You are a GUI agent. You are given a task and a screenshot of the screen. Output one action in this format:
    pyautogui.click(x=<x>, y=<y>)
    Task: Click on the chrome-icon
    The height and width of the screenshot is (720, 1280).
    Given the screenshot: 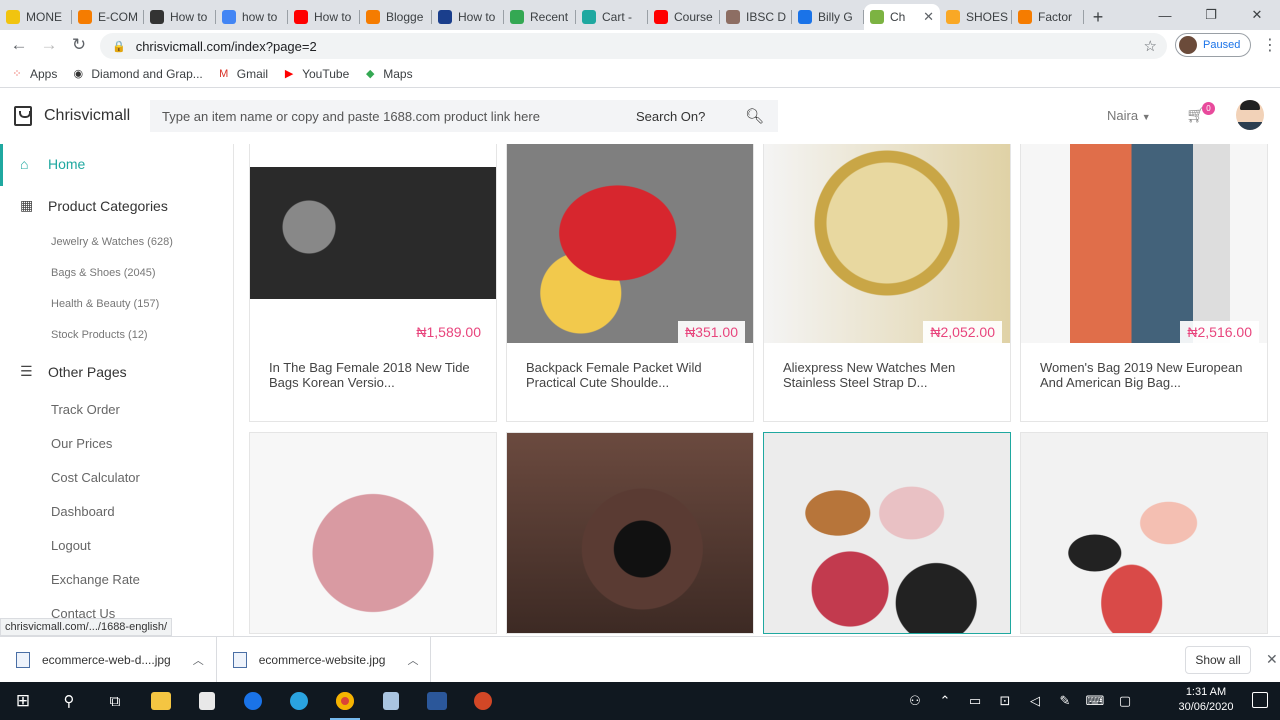 What is the action you would take?
    pyautogui.click(x=345, y=701)
    